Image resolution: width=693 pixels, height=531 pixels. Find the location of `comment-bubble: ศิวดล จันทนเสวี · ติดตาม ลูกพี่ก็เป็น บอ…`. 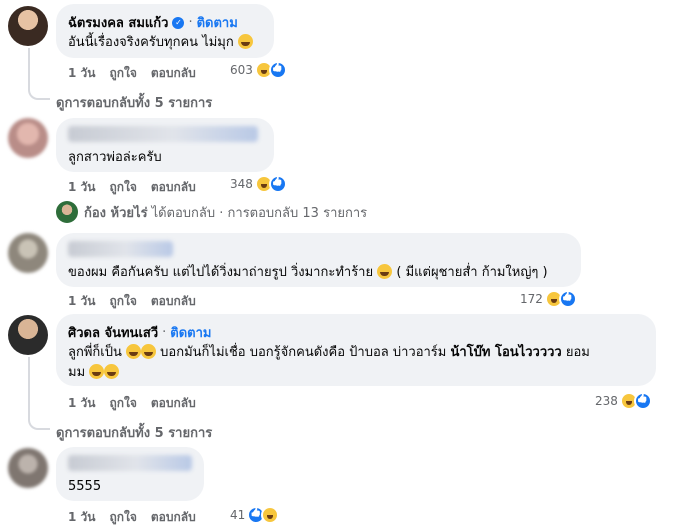

comment-bubble: ศิวดล จันทนเสวี · ติดตาม ลูกพี่ก็เป็น บอ… is located at coordinates (356, 350).